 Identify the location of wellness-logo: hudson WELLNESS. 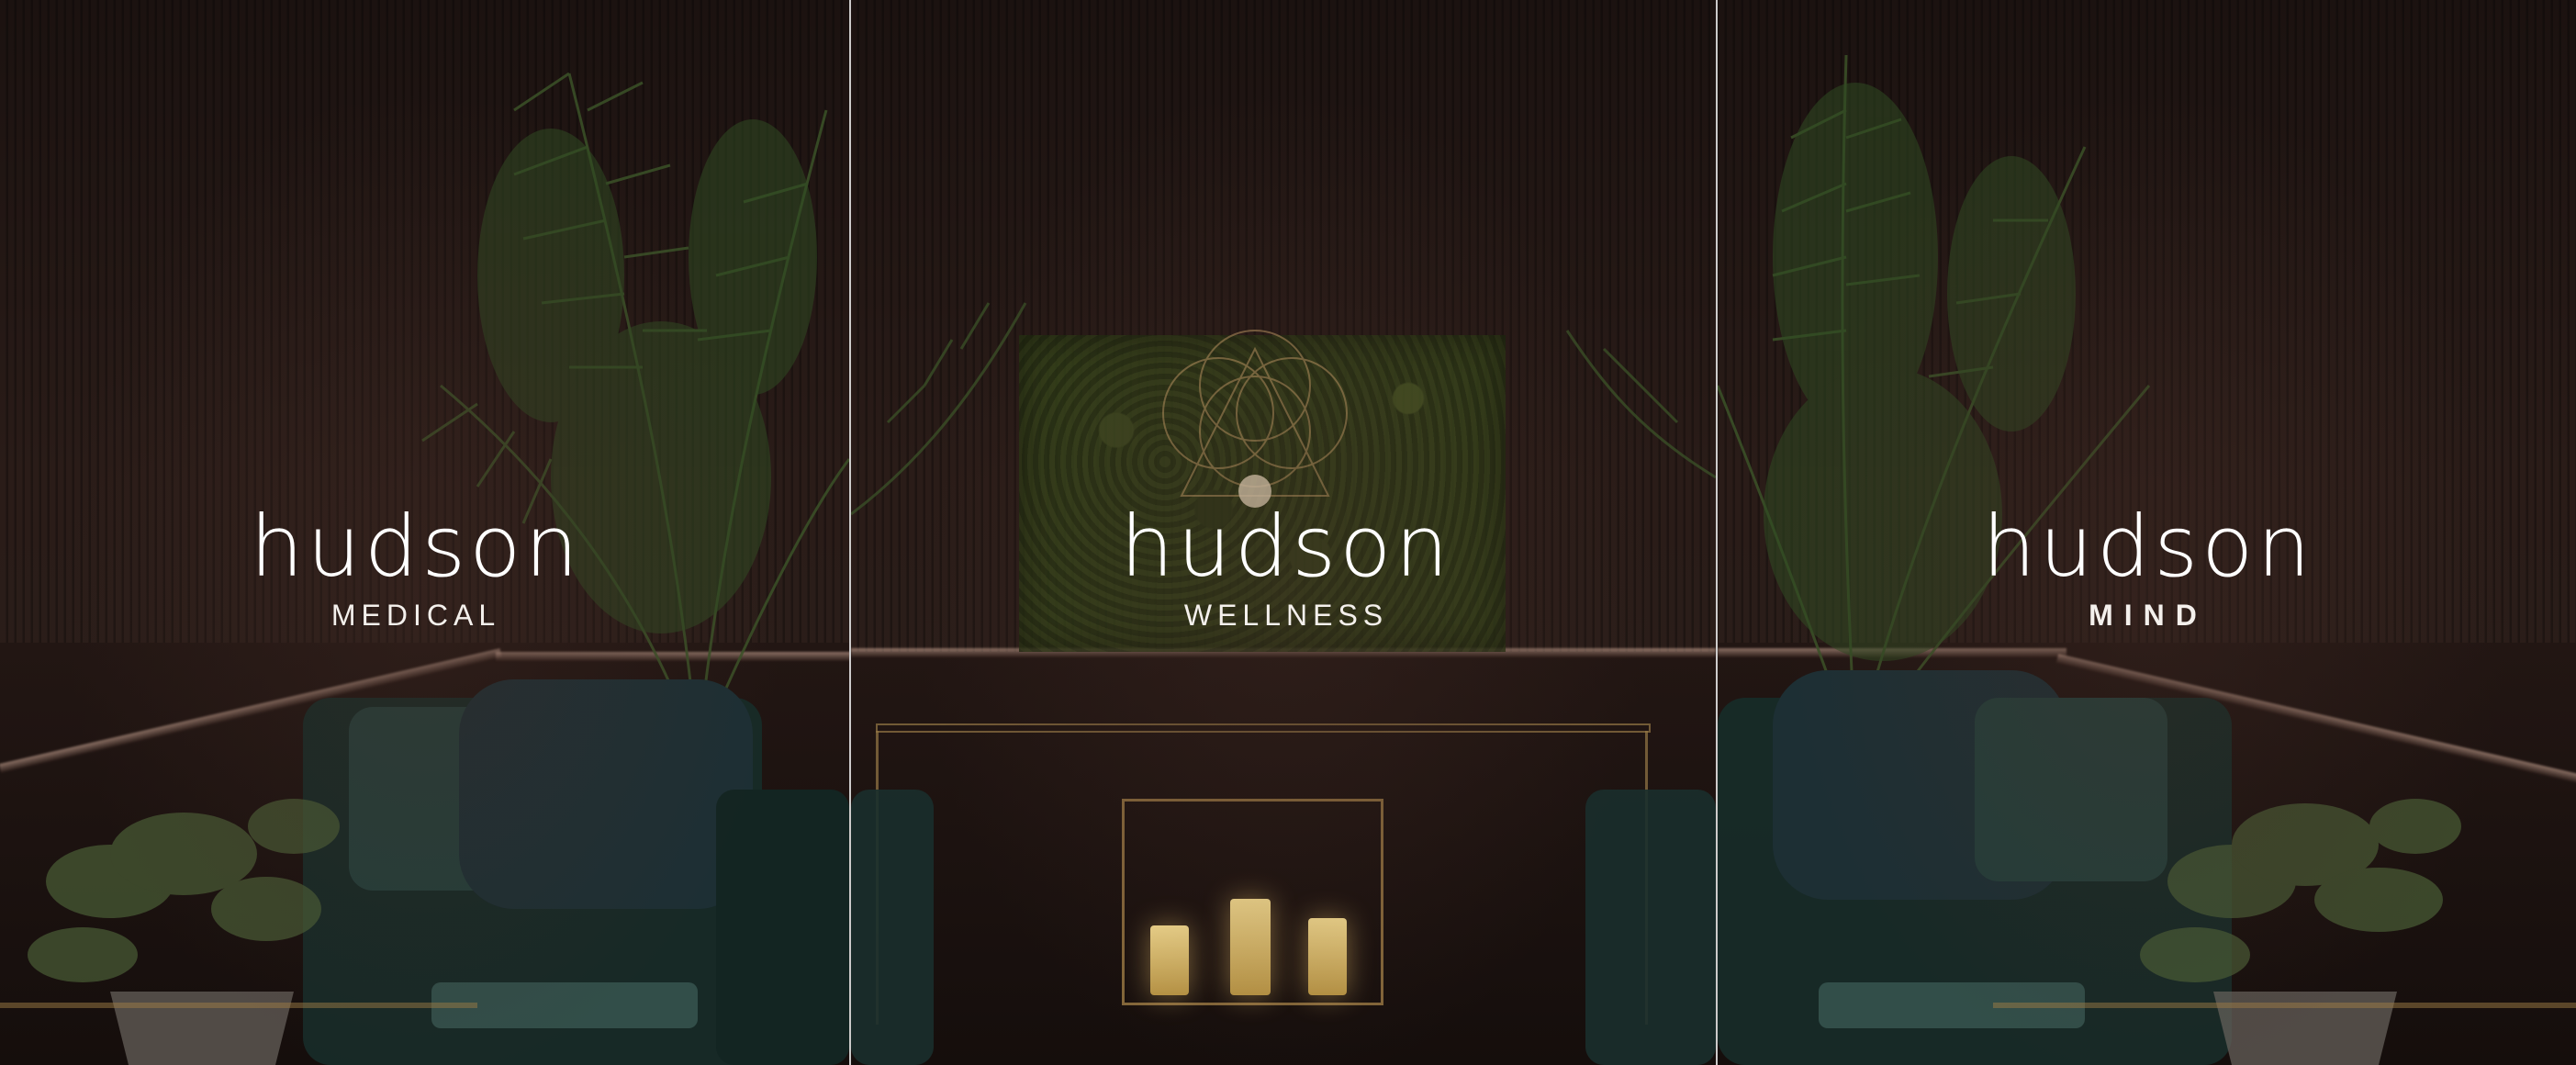
(1286, 565).